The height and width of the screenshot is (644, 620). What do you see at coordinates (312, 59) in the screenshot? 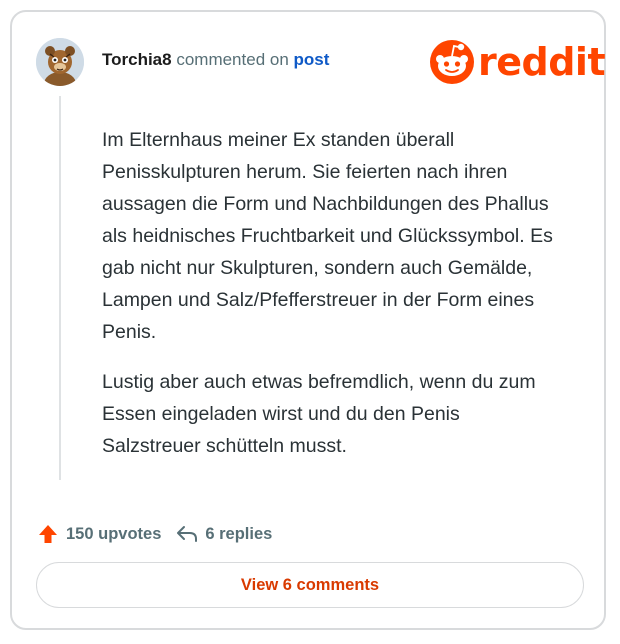
I see `post-link: post` at bounding box center [312, 59].